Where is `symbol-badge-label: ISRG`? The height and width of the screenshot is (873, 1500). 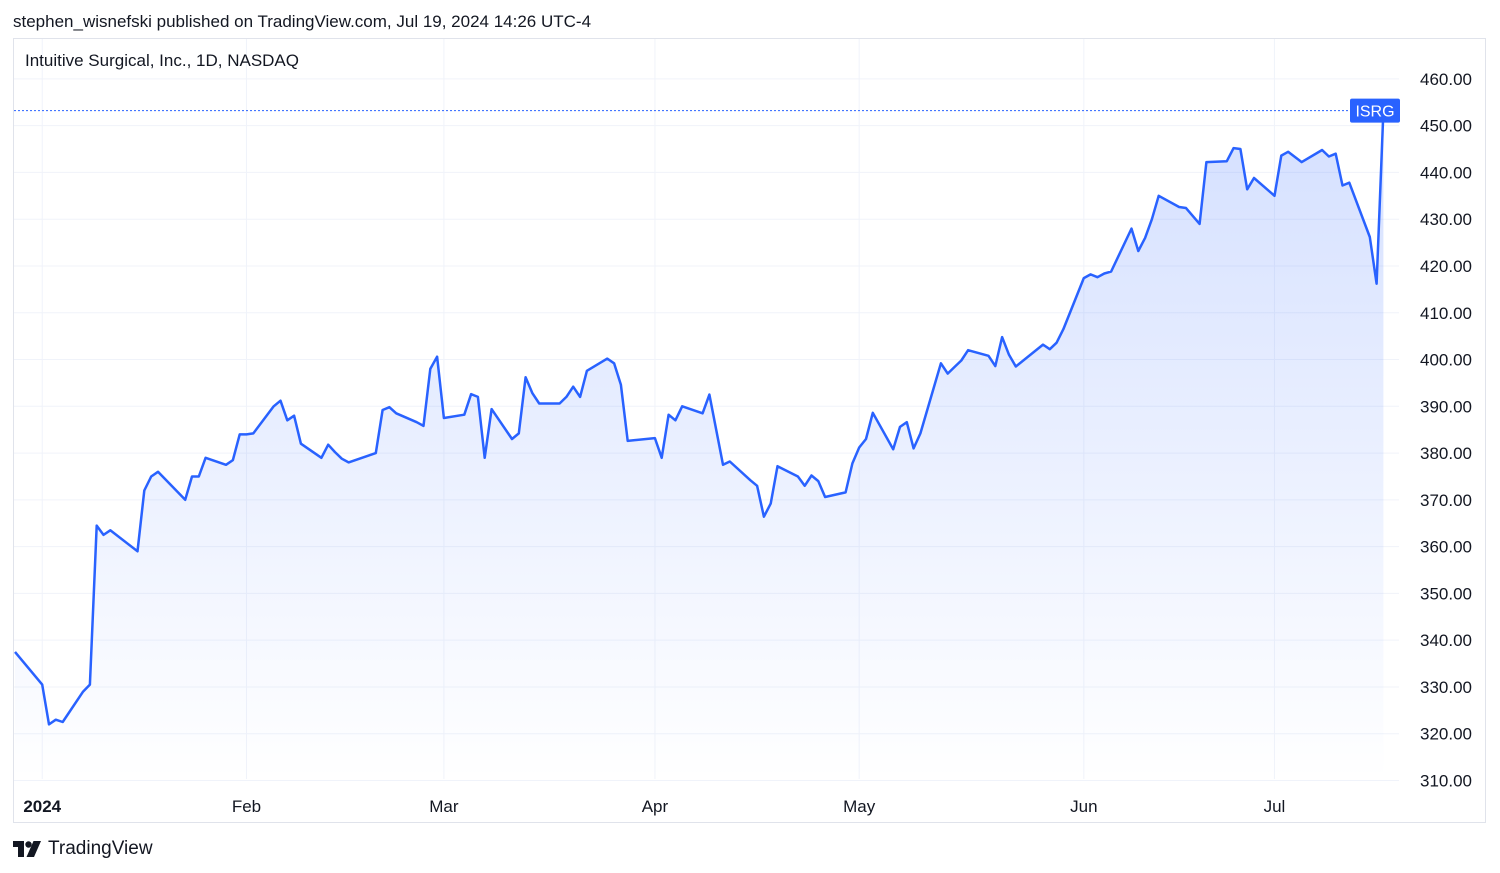
symbol-badge-label: ISRG is located at coordinates (1374, 112).